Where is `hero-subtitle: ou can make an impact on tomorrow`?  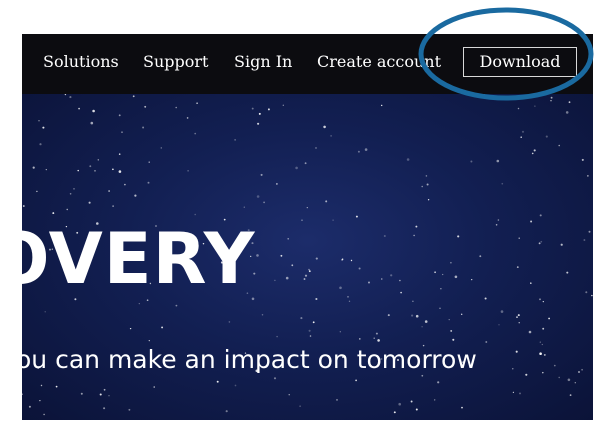
hero-subtitle: ou can make an impact on tomorrow is located at coordinates (249, 359).